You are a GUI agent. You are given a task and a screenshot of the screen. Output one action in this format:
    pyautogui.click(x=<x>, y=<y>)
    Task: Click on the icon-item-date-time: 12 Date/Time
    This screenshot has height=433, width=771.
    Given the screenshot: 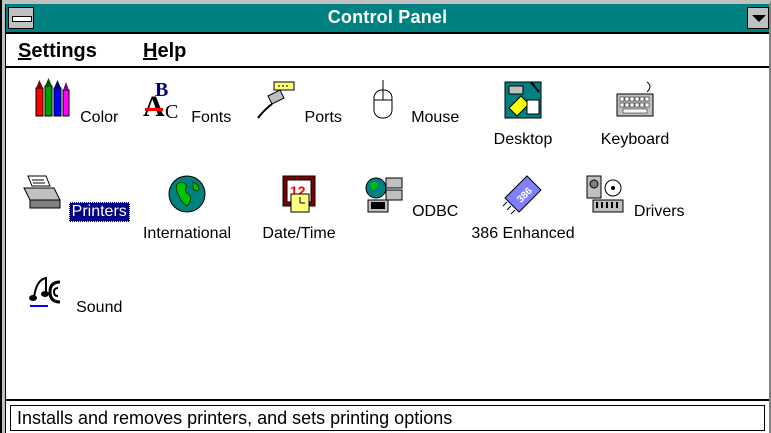 What is the action you would take?
    pyautogui.click(x=299, y=207)
    